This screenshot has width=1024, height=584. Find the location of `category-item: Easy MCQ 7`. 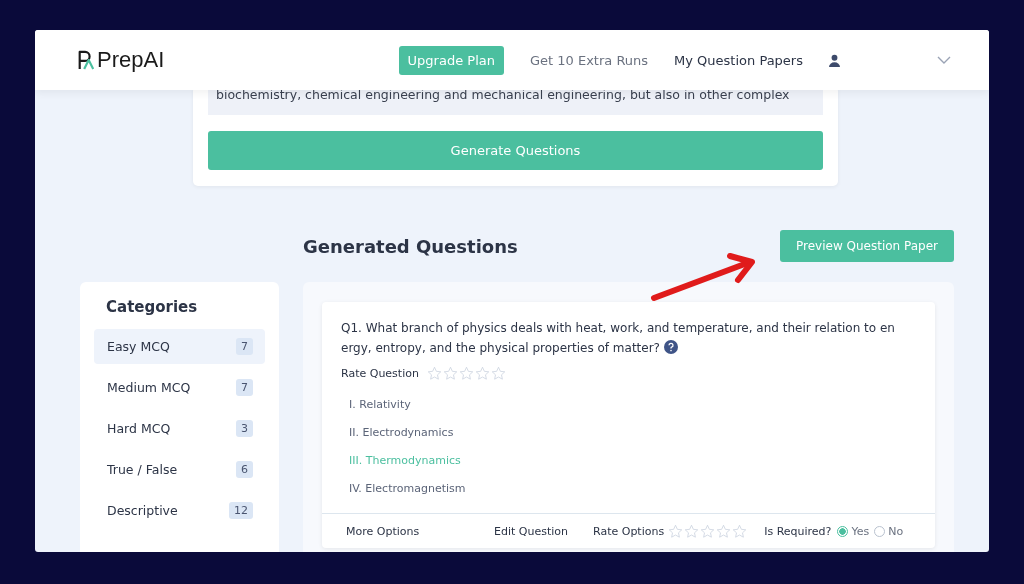

category-item: Easy MCQ 7 is located at coordinates (179, 346).